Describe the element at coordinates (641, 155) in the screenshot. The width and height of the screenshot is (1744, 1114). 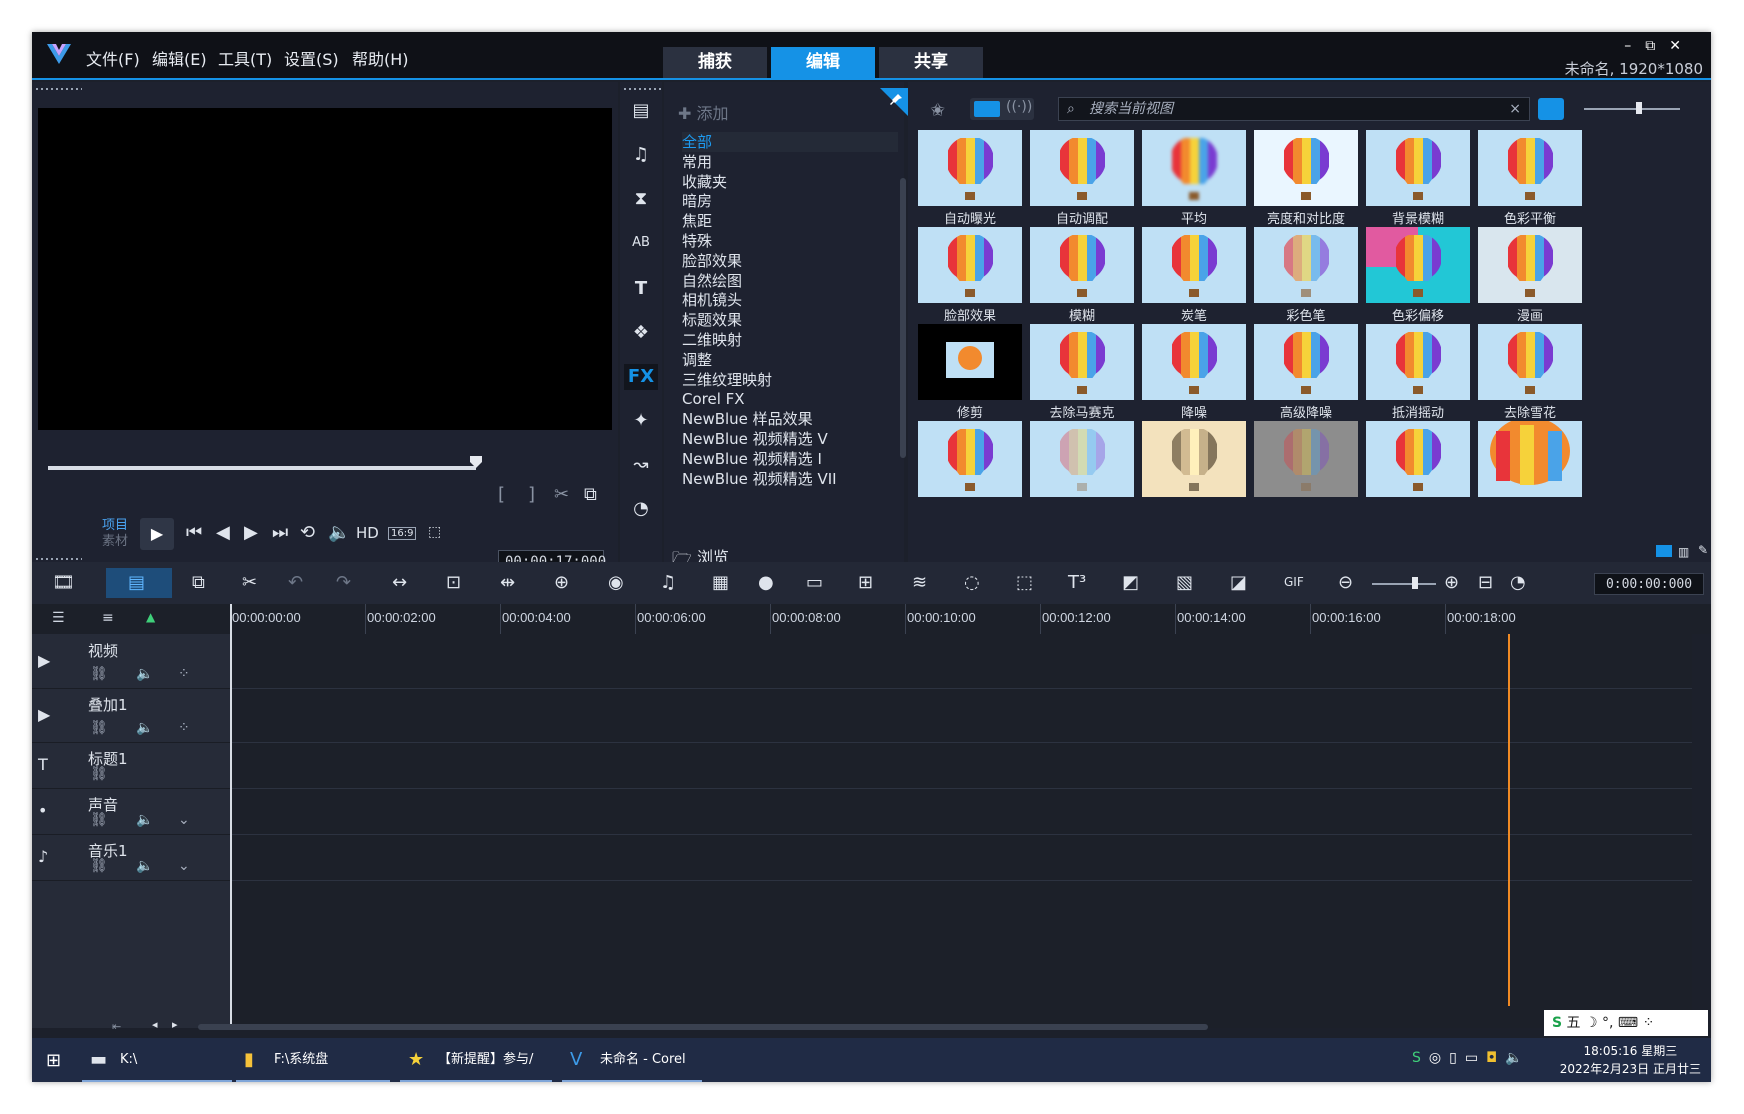
I see `instant-project-icon: ♫` at that location.